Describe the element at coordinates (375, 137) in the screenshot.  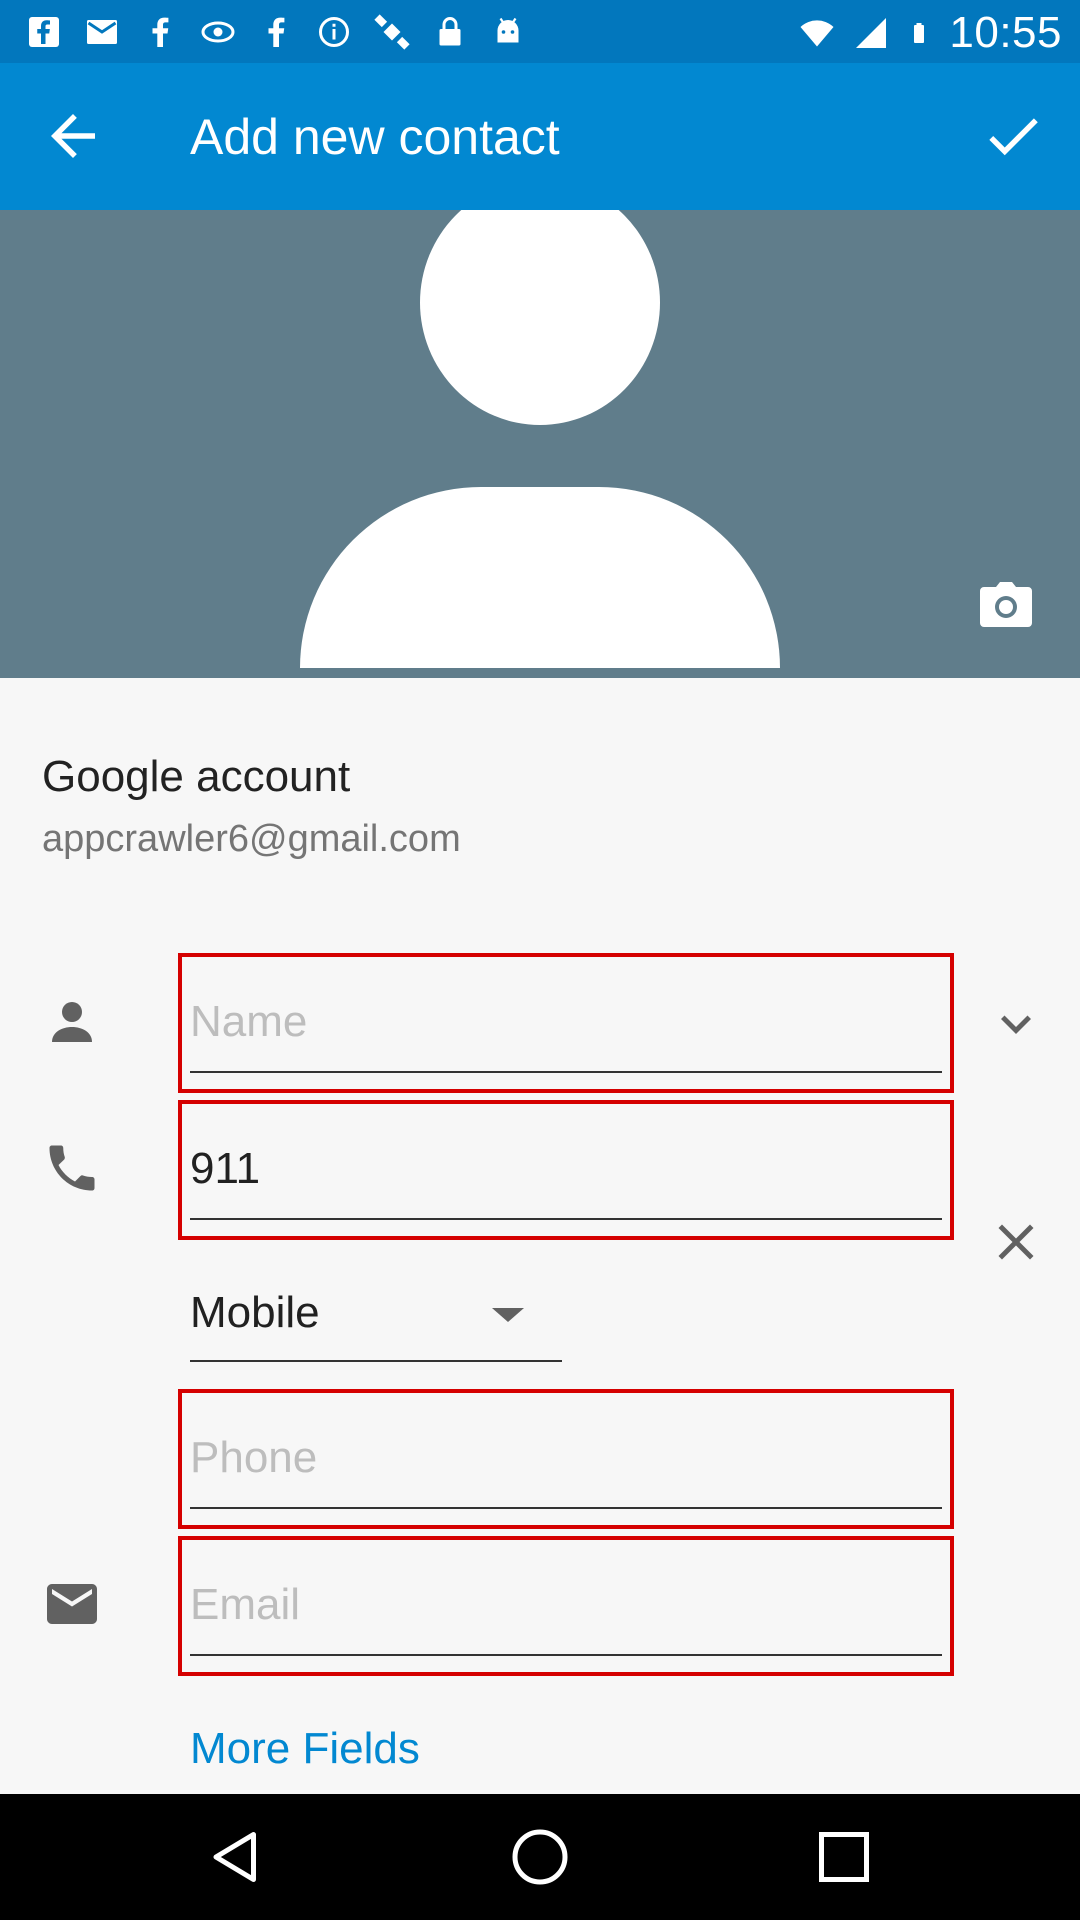
I see `page-title: Add new contact` at that location.